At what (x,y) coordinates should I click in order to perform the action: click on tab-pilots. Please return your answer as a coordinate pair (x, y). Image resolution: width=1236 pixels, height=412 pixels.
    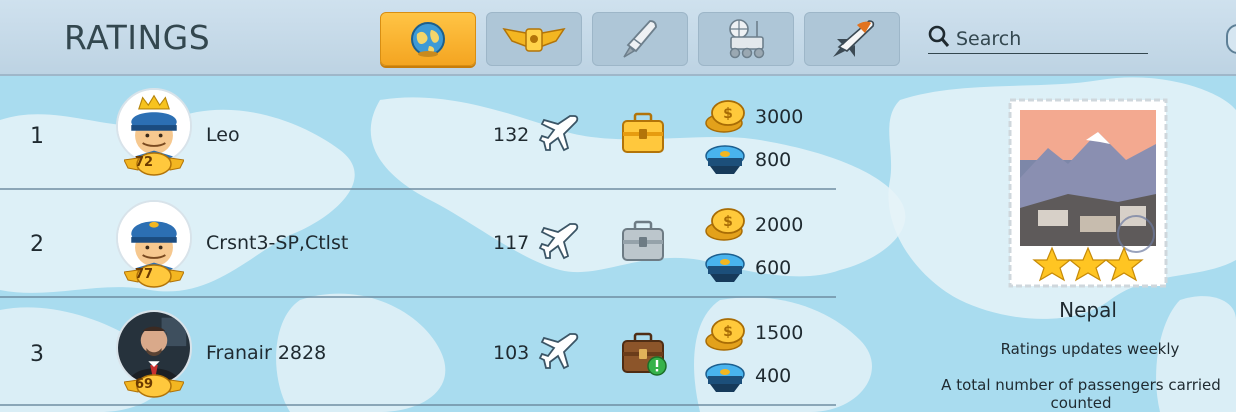
    Looking at the image, I should click on (534, 39).